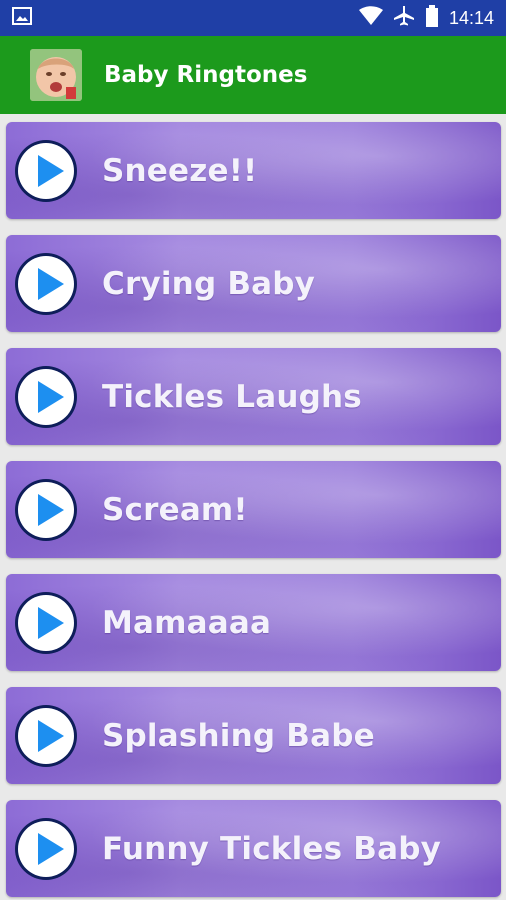 This screenshot has height=900, width=506. I want to click on image-icon, so click(22, 18).